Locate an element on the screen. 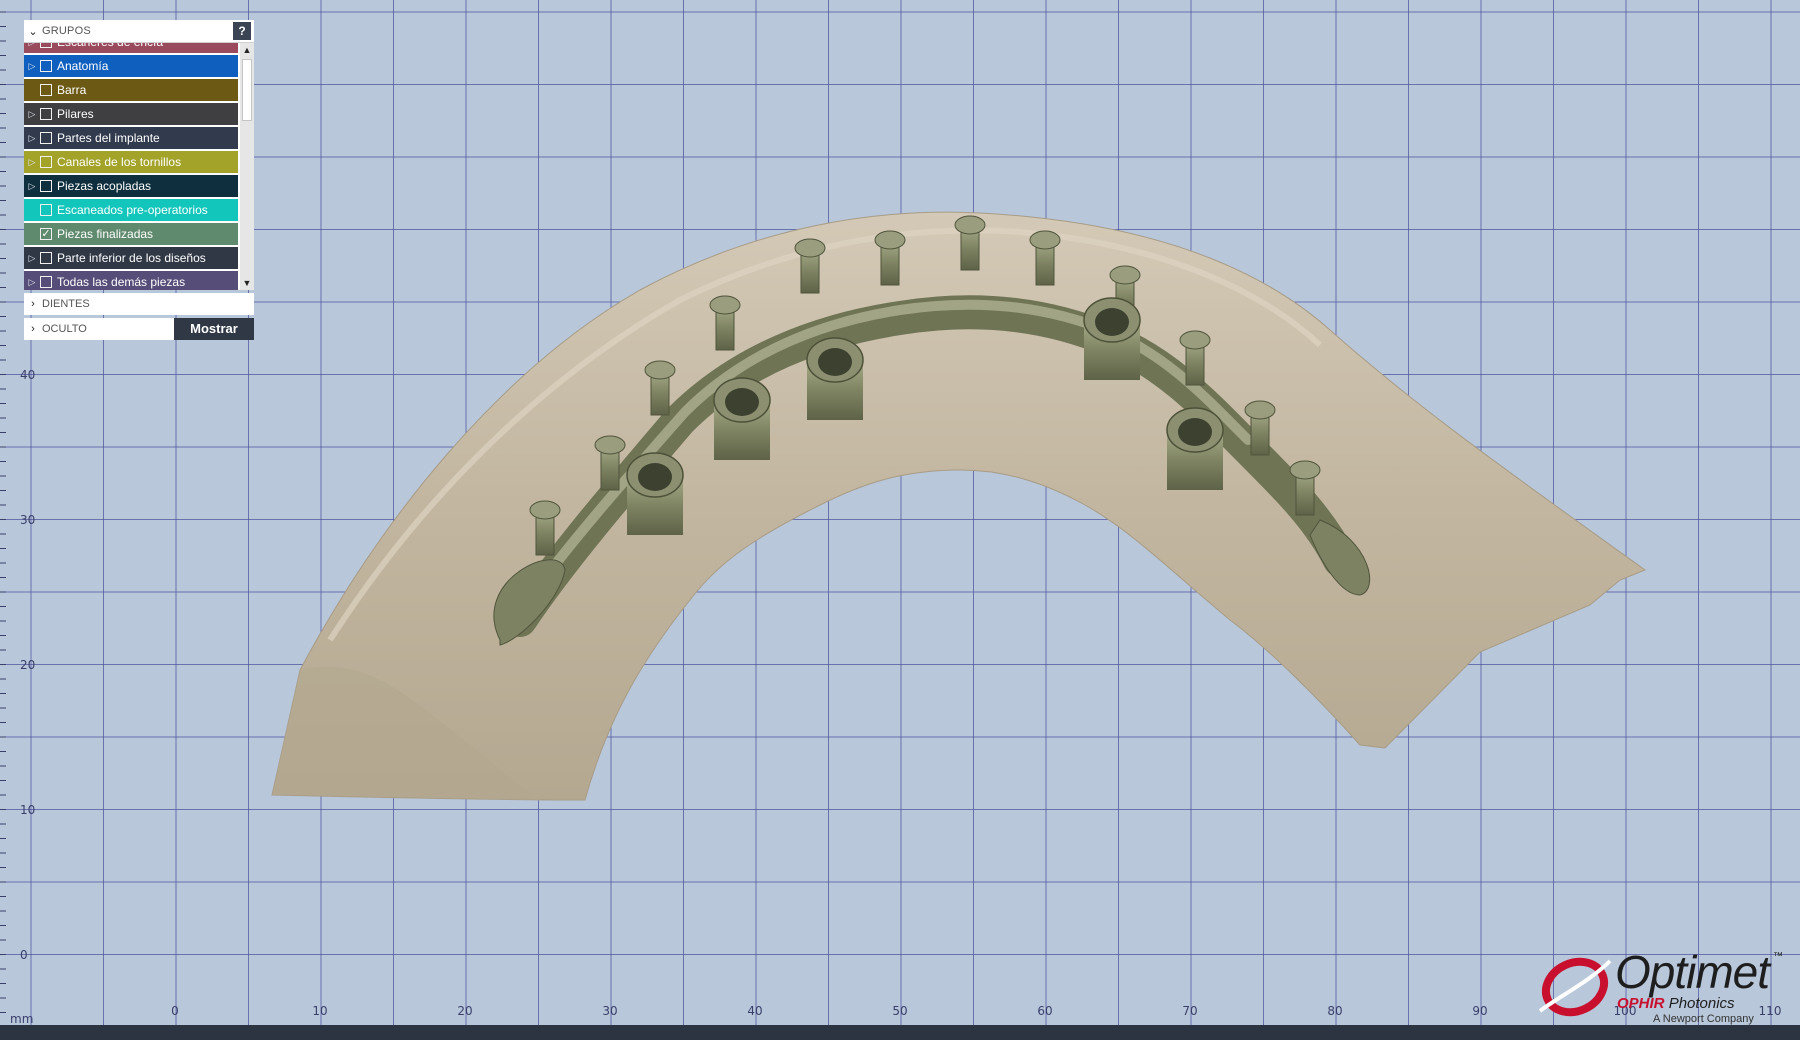 This screenshot has width=1800, height=1040. group-row: ▷ Partes del implante is located at coordinates (131, 138).